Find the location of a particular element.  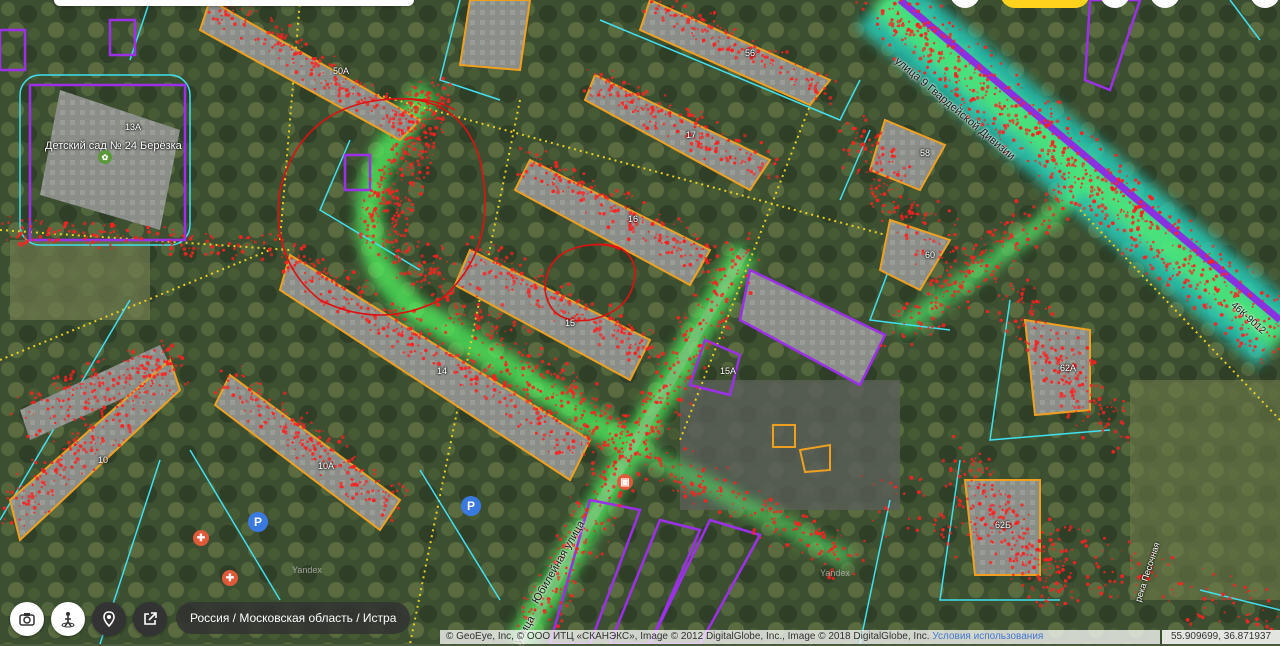

share-button is located at coordinates (150, 619).